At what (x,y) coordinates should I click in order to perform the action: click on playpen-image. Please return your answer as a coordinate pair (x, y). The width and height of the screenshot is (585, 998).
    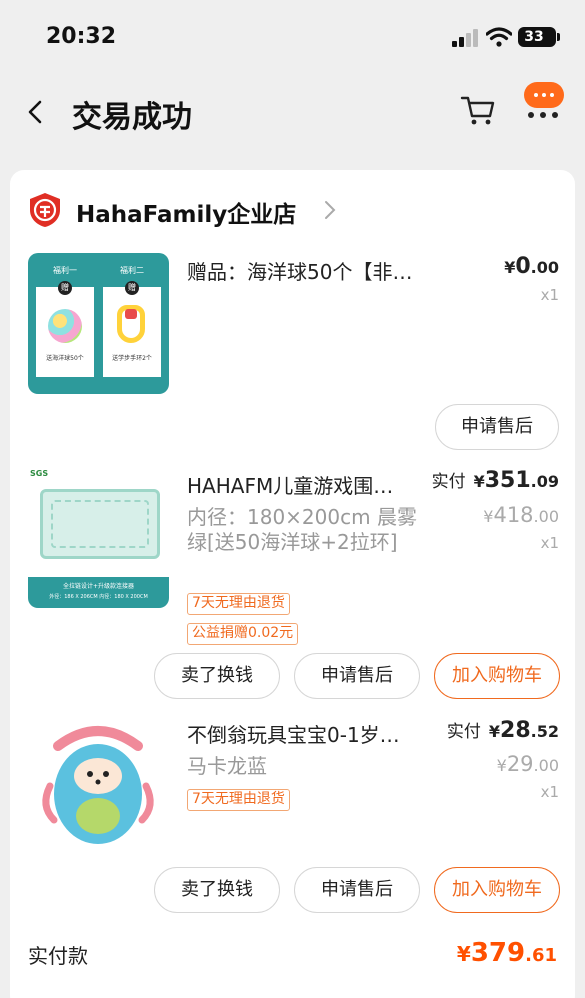
    Looking at the image, I should click on (100, 524).